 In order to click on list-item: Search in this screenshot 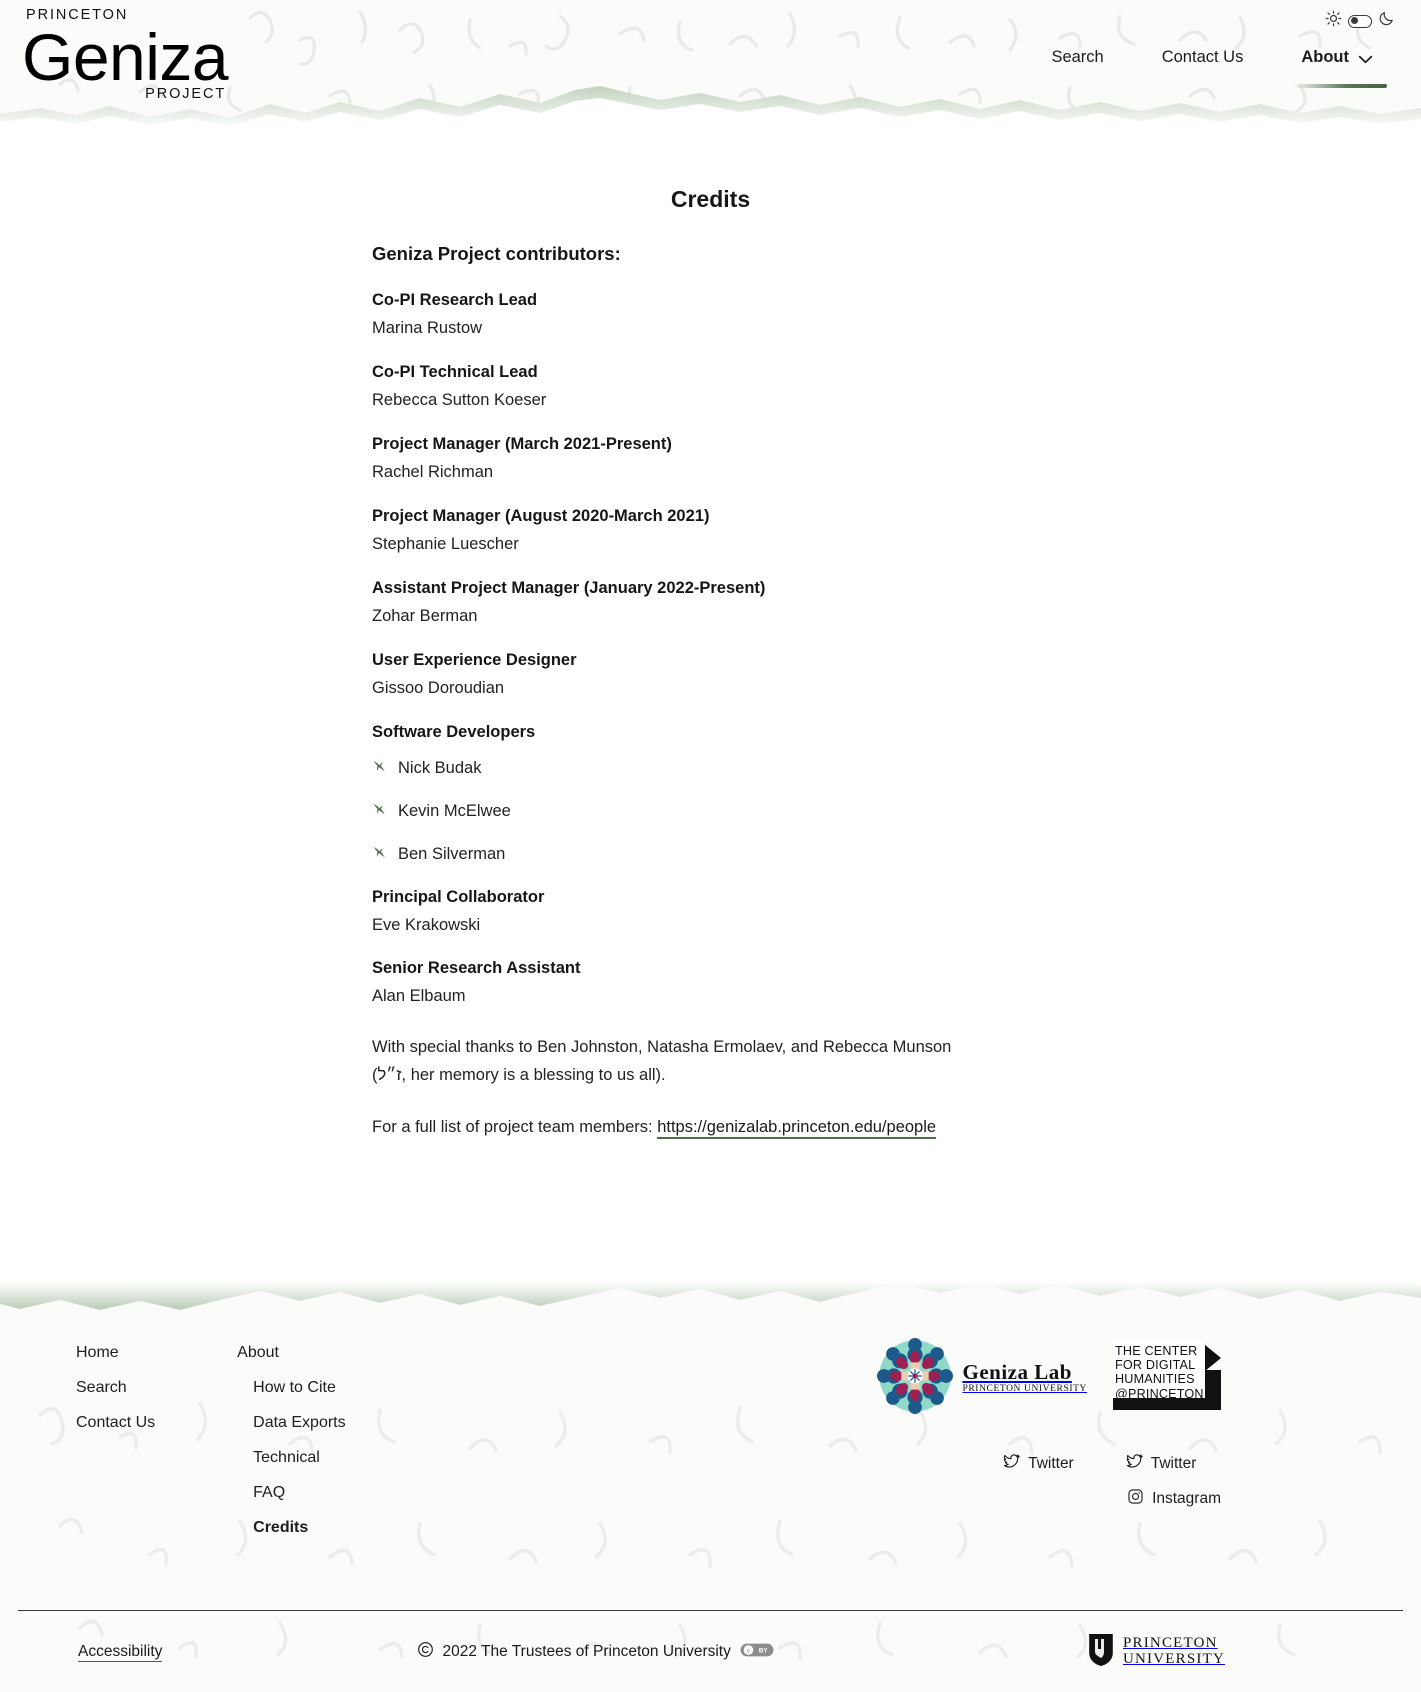, I will do `click(115, 1388)`.